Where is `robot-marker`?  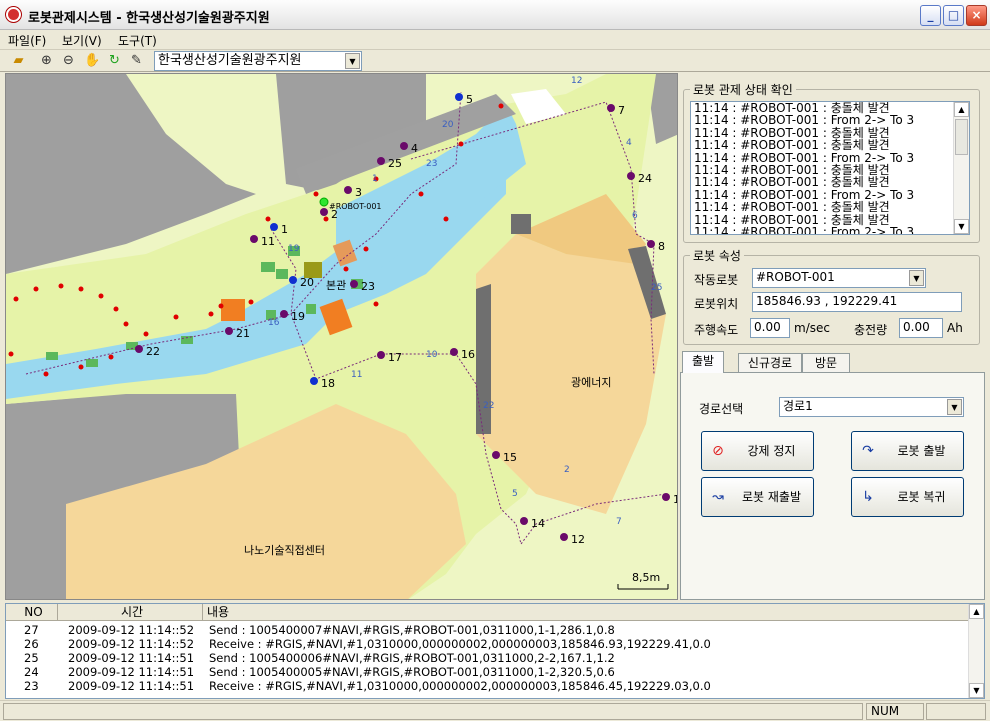
robot-marker is located at coordinates (324, 202).